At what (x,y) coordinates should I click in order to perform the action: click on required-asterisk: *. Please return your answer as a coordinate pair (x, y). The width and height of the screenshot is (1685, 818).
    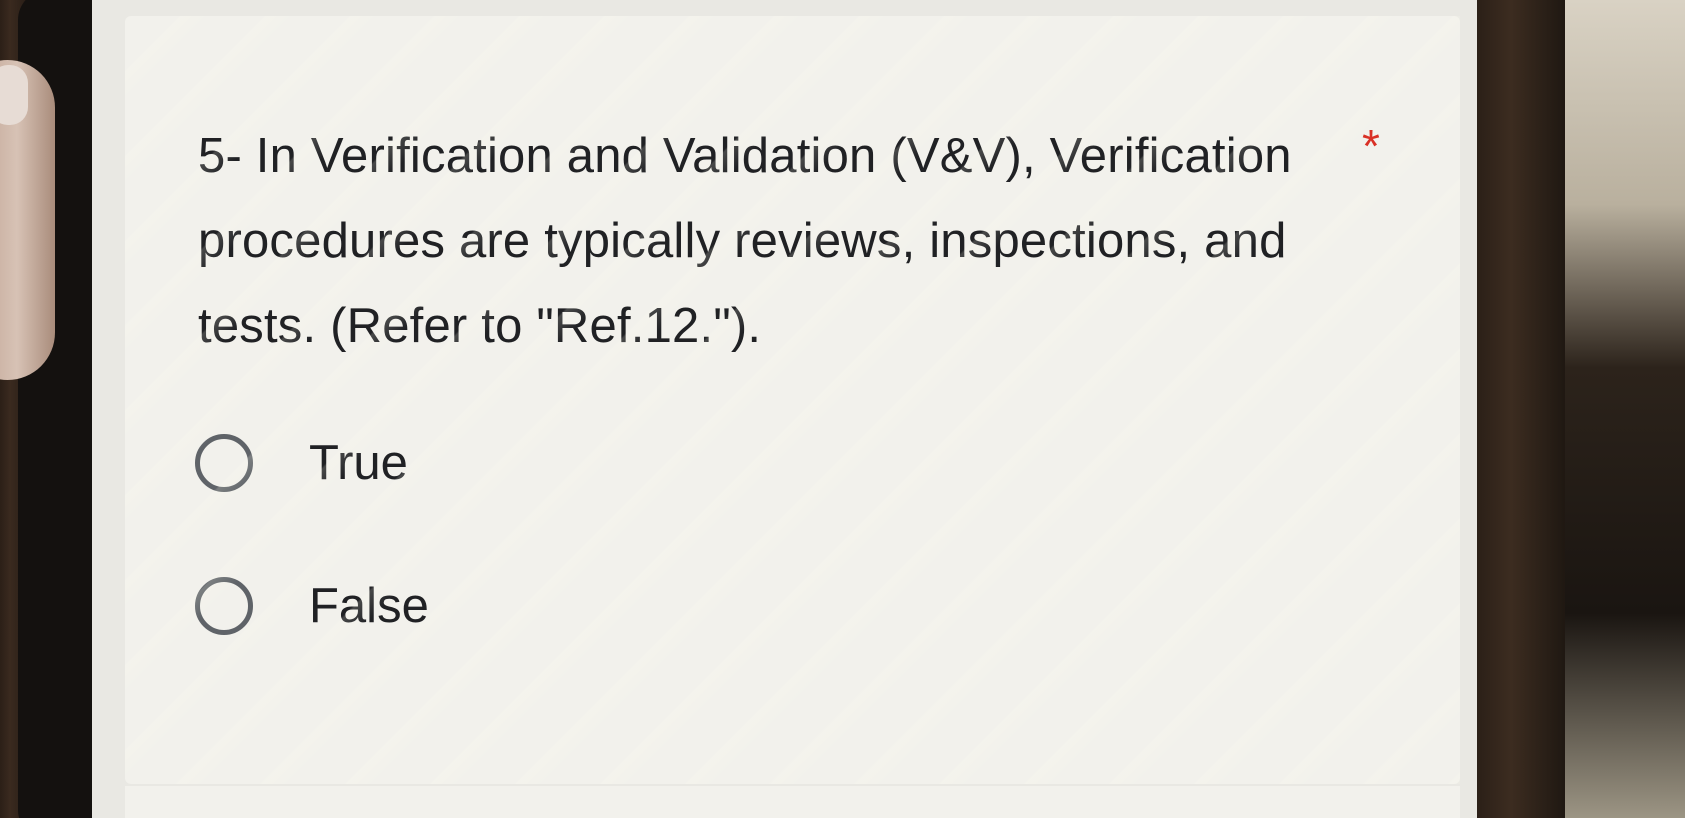
    Looking at the image, I should click on (1371, 146).